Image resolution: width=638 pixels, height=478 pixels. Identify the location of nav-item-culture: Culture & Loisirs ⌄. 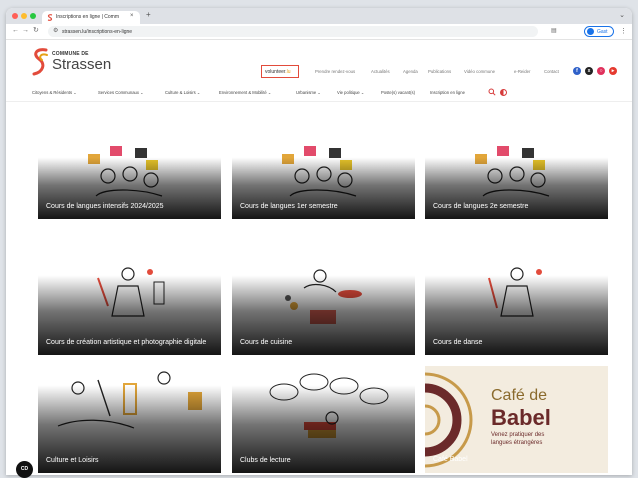
(182, 92).